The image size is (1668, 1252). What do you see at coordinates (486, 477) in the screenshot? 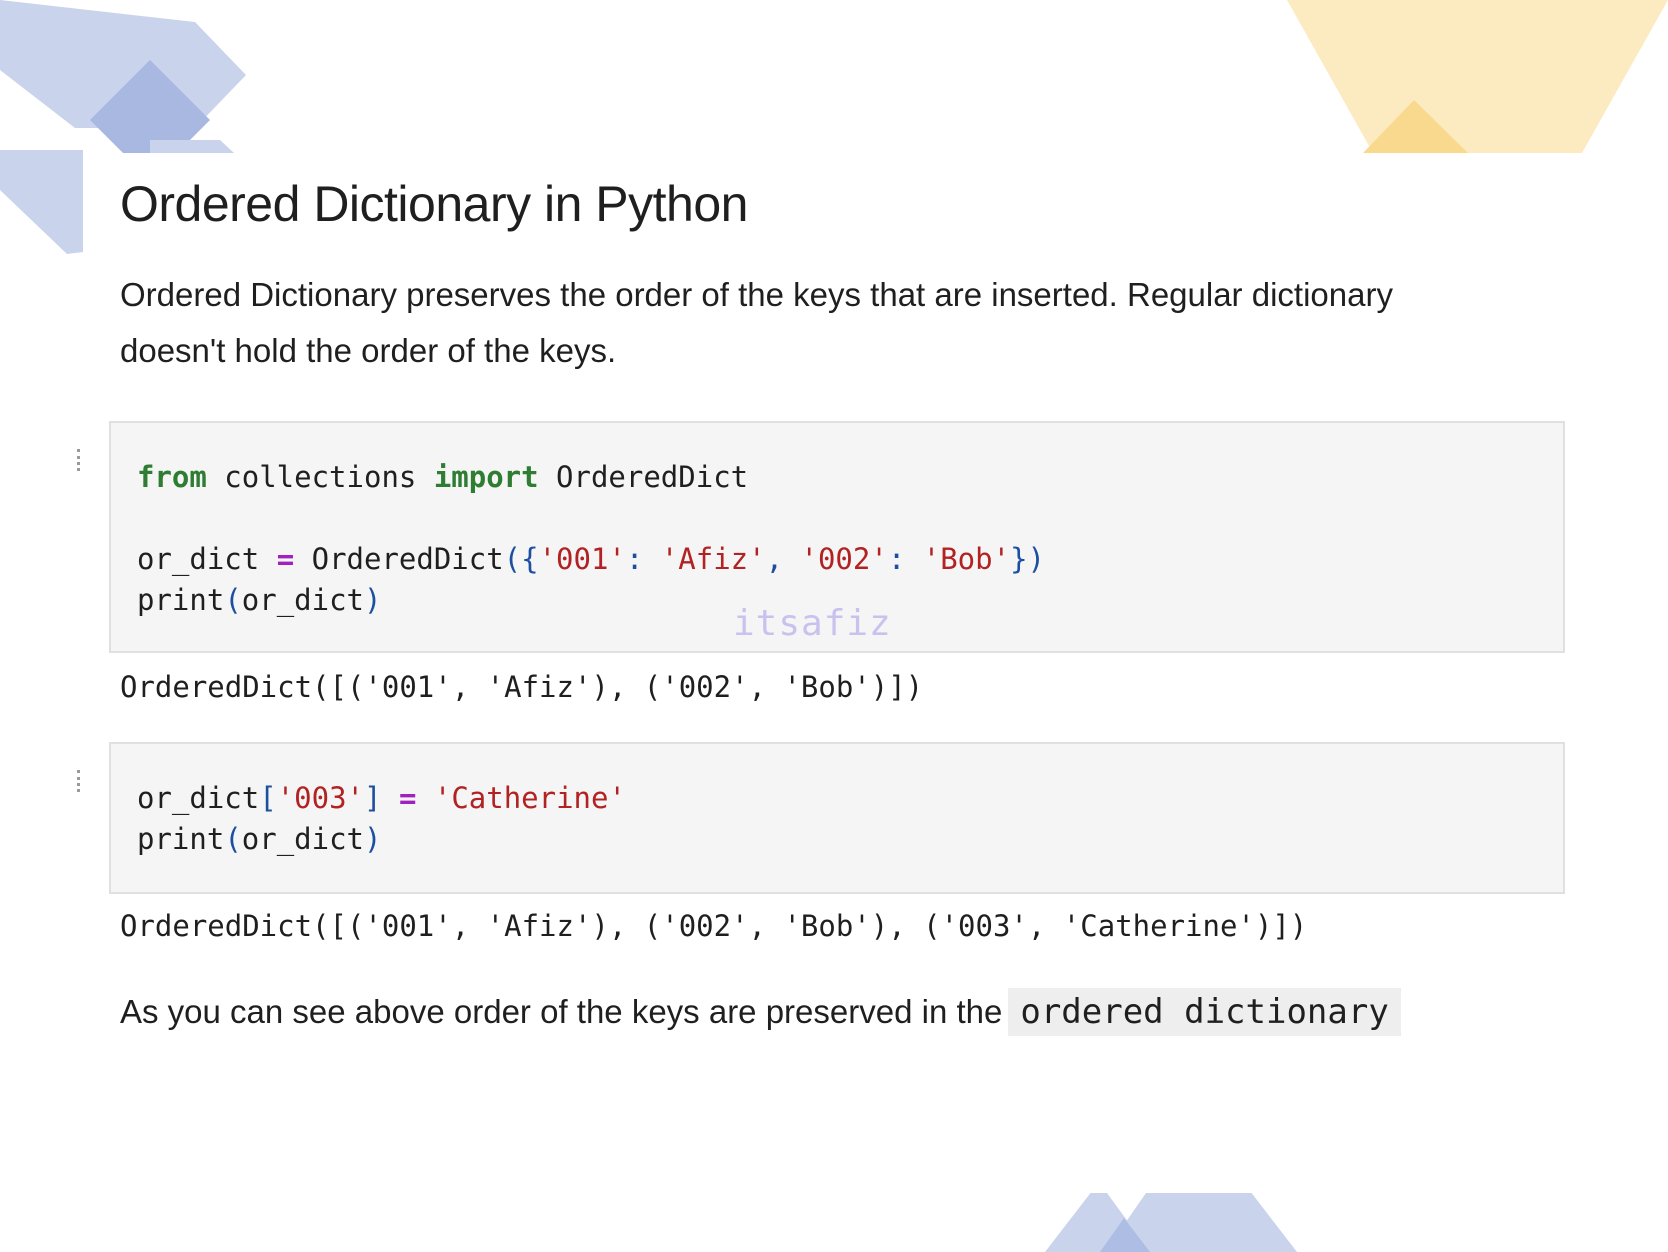
I see `keyword-token: import` at bounding box center [486, 477].